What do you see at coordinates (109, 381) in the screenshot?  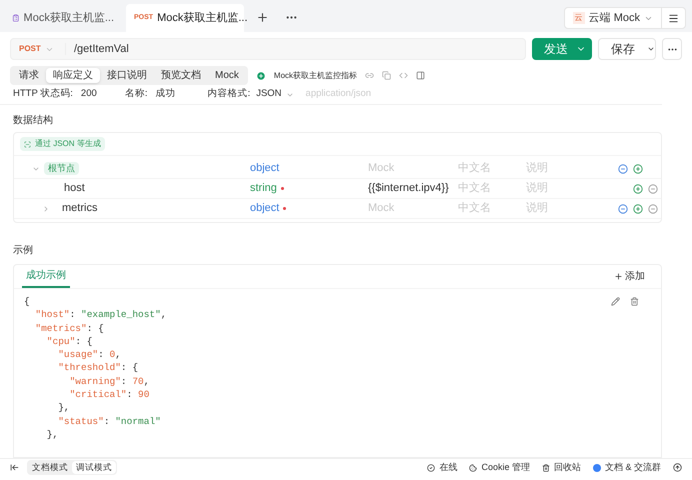 I see `code-line: "warning": 70,` at bounding box center [109, 381].